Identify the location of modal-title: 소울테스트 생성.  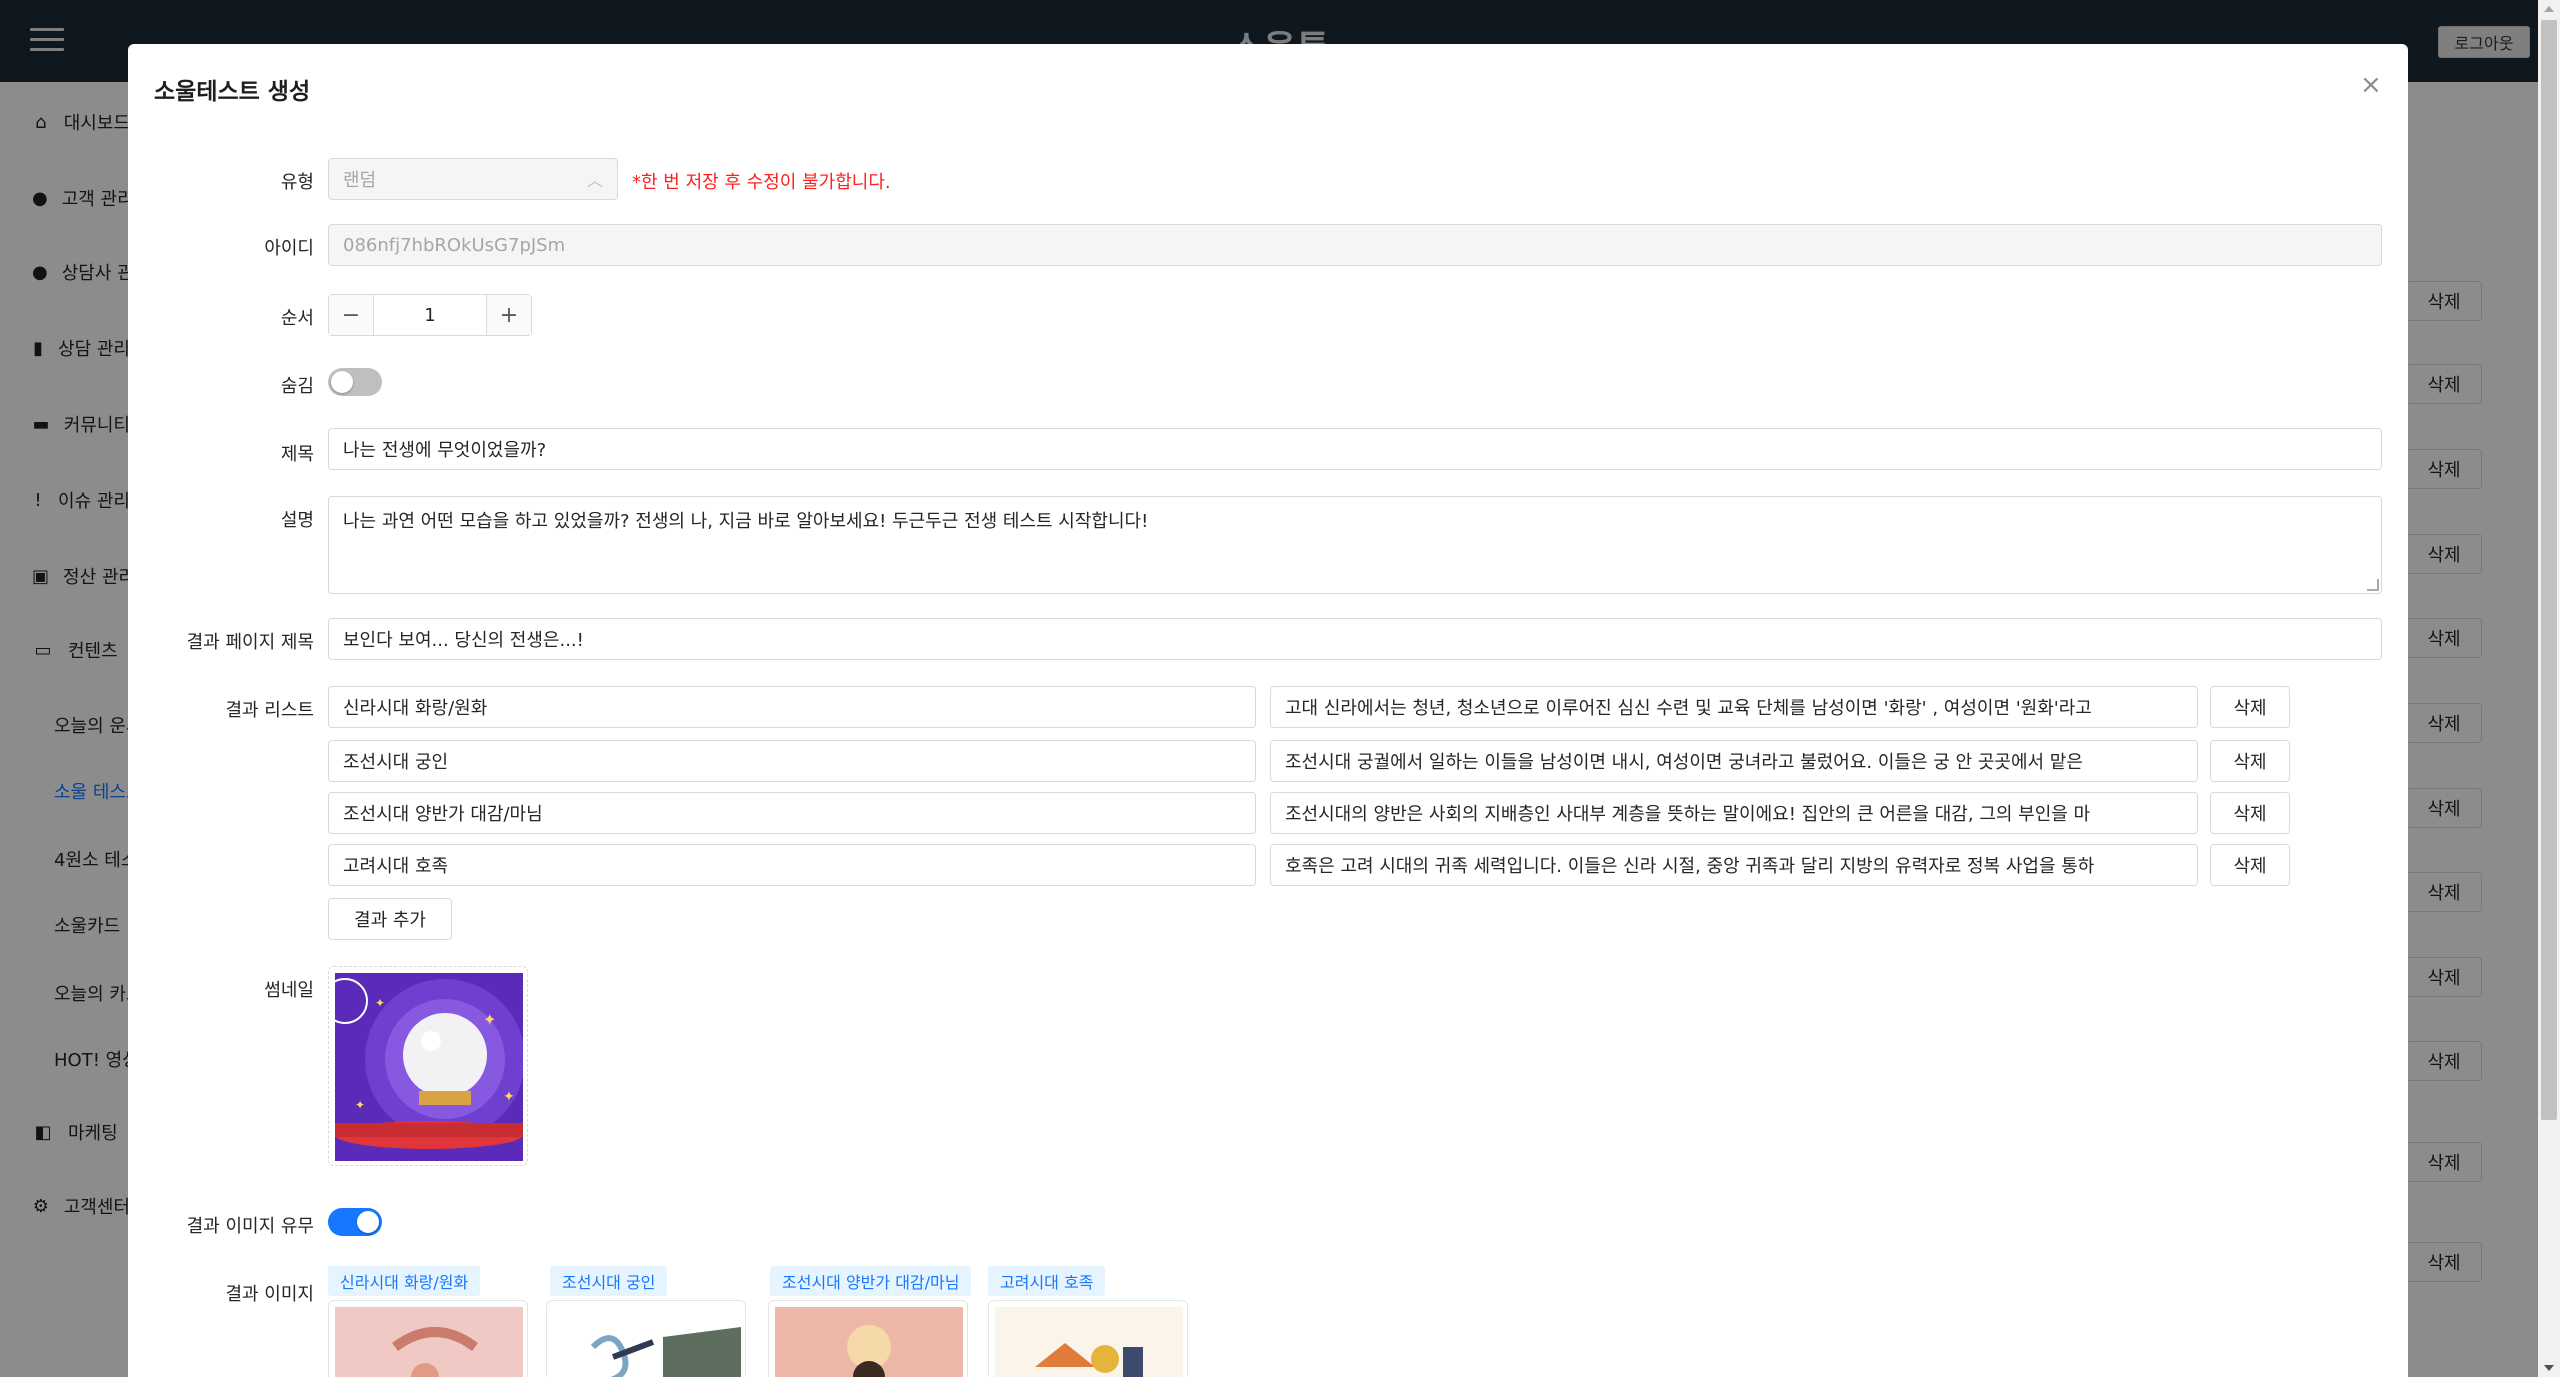
(232, 92).